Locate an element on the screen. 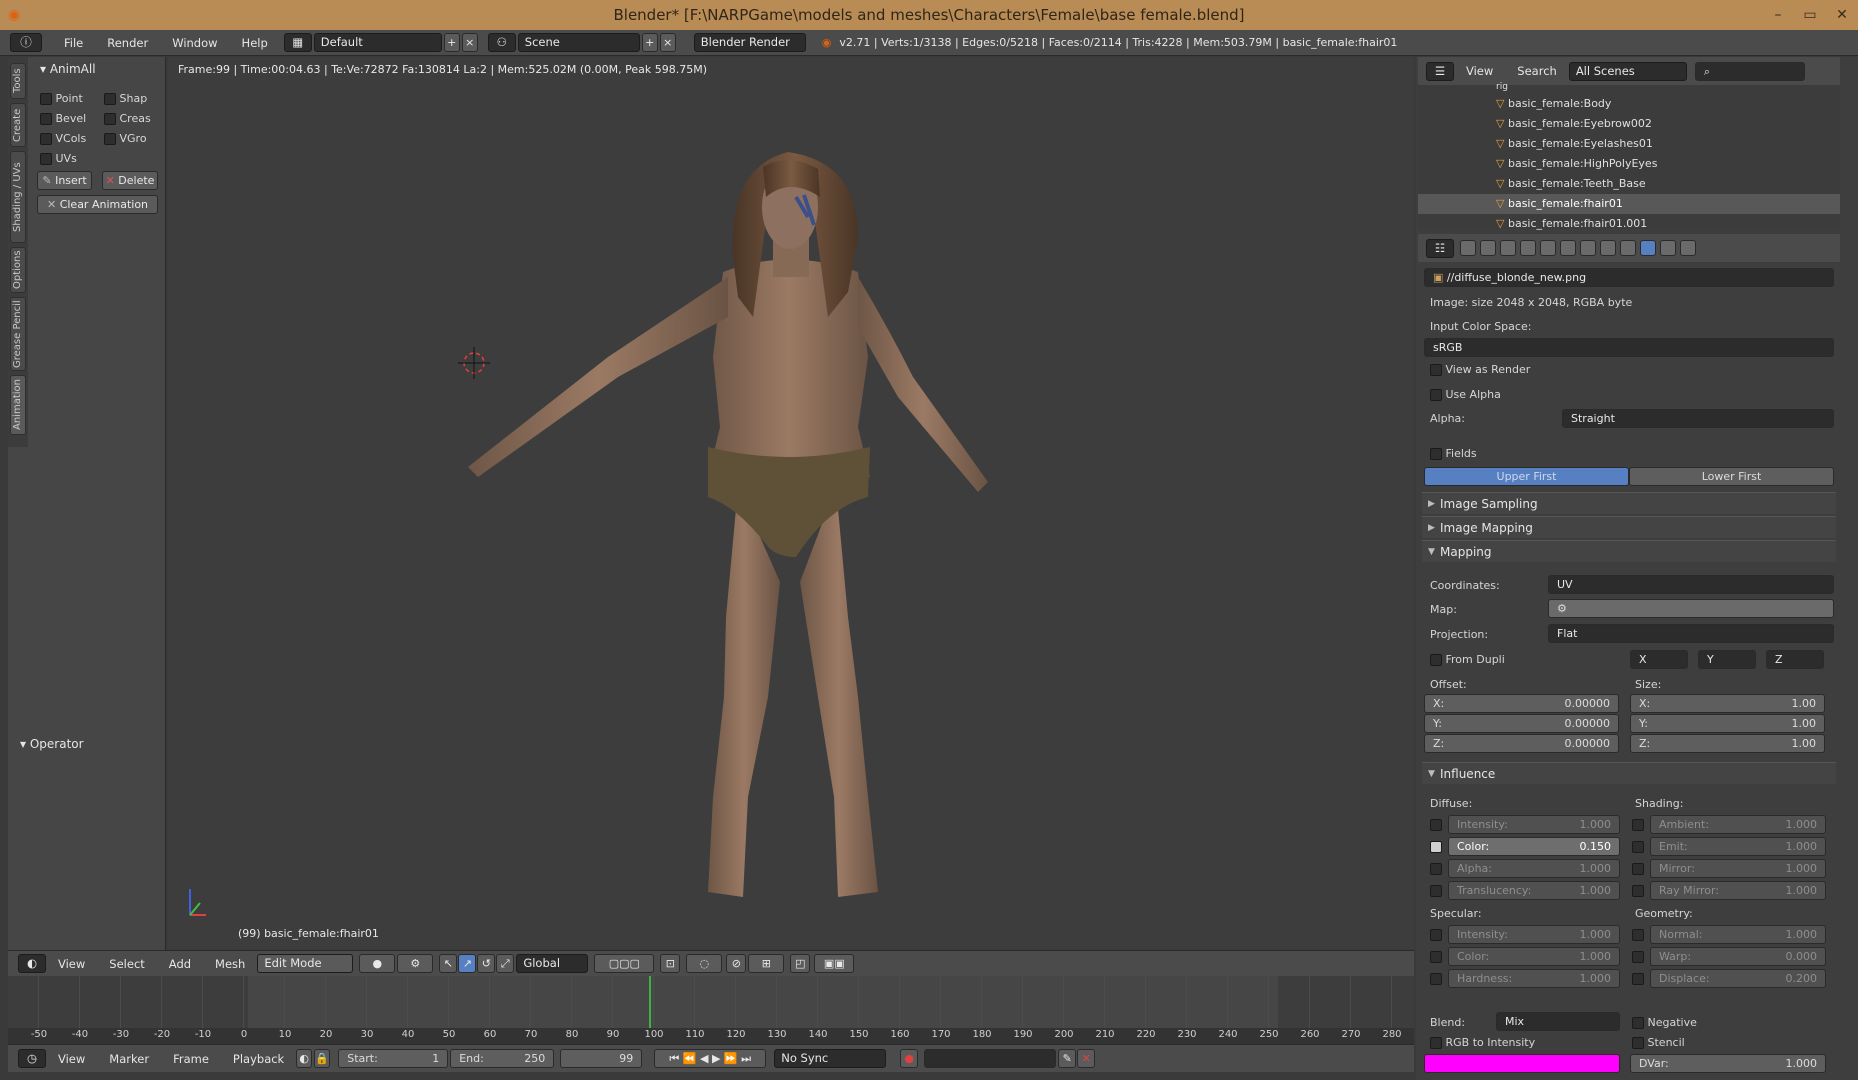 This screenshot has height=1080, width=1858. fields-check: Fields is located at coordinates (1453, 453).